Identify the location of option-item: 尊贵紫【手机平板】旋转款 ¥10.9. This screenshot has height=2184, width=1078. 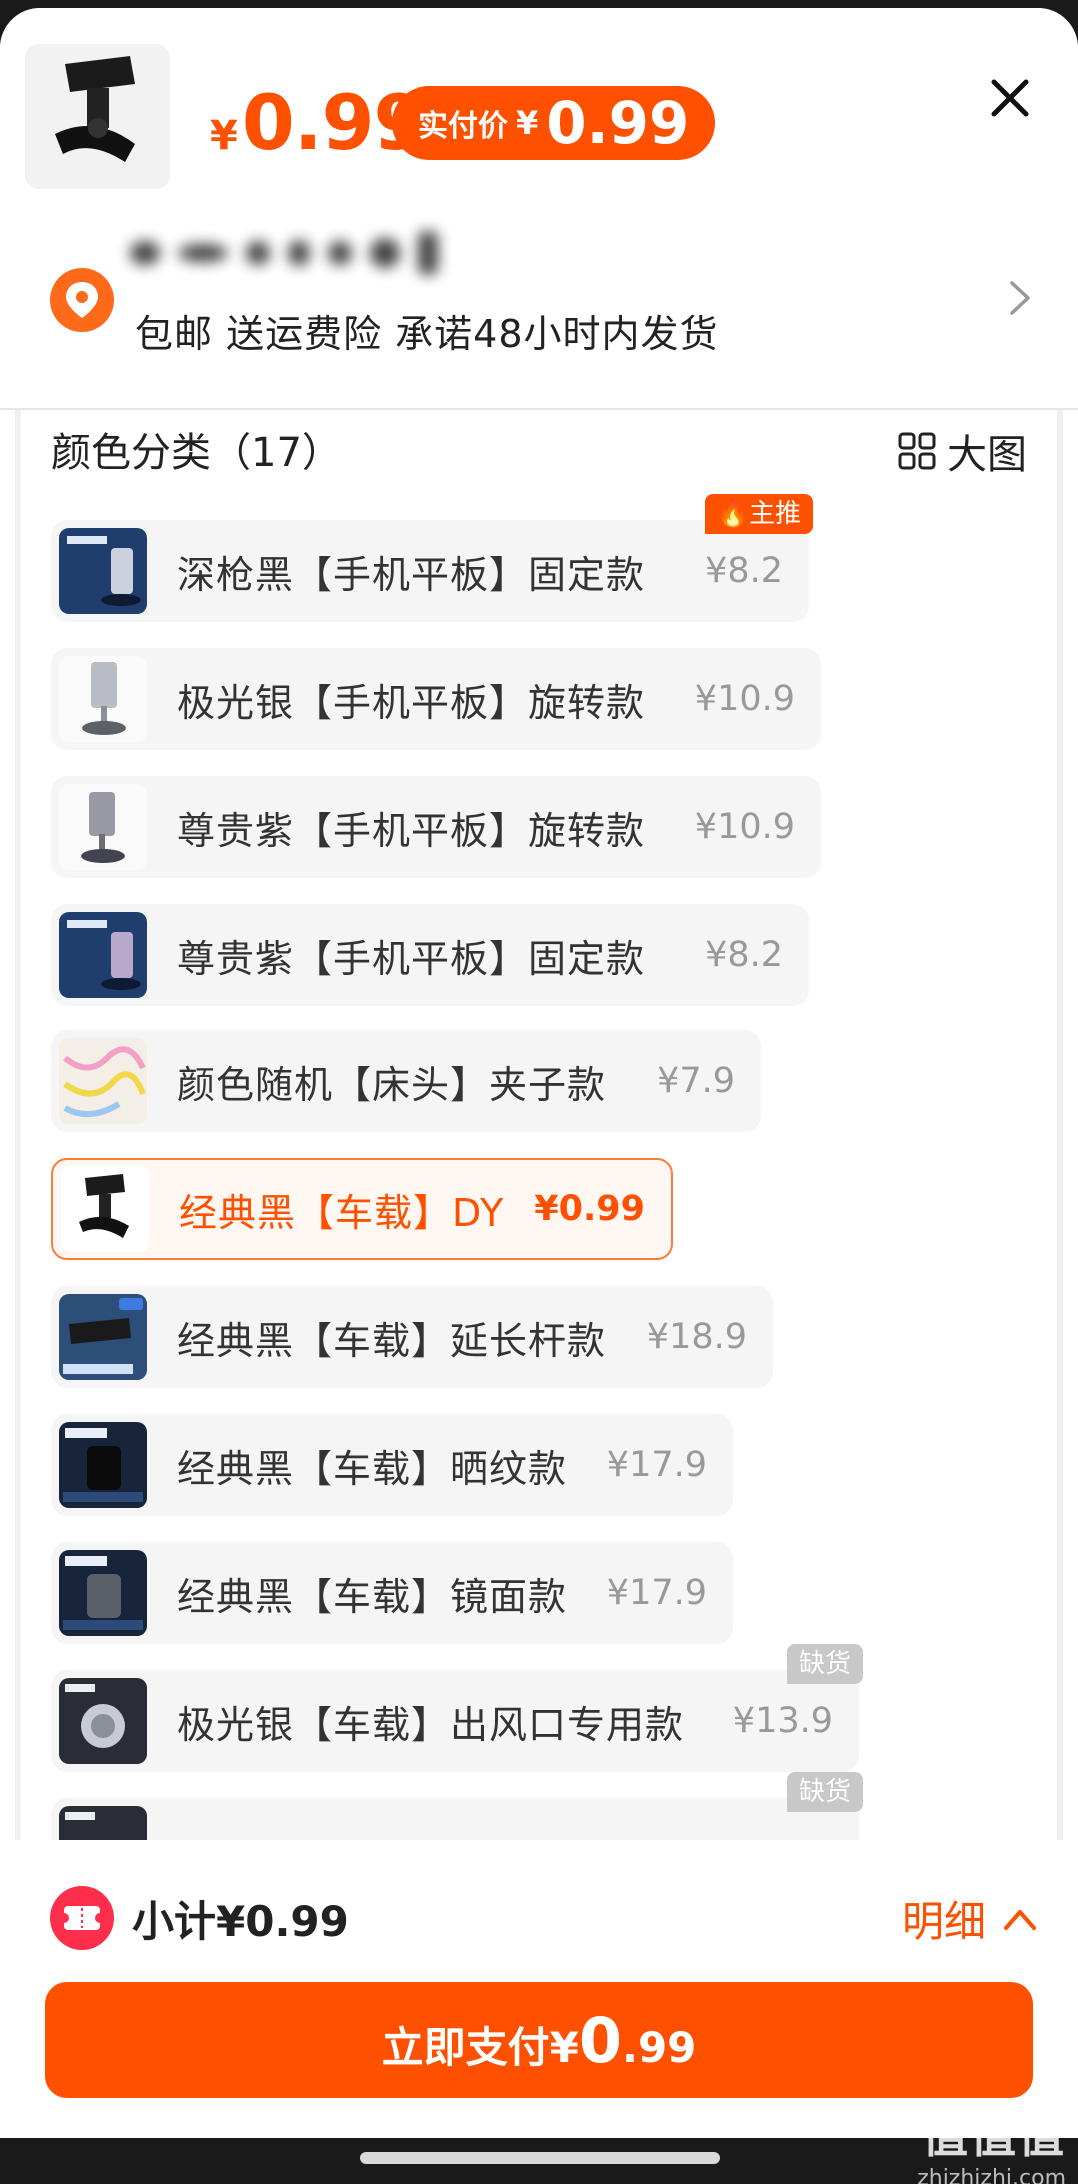
(436, 827).